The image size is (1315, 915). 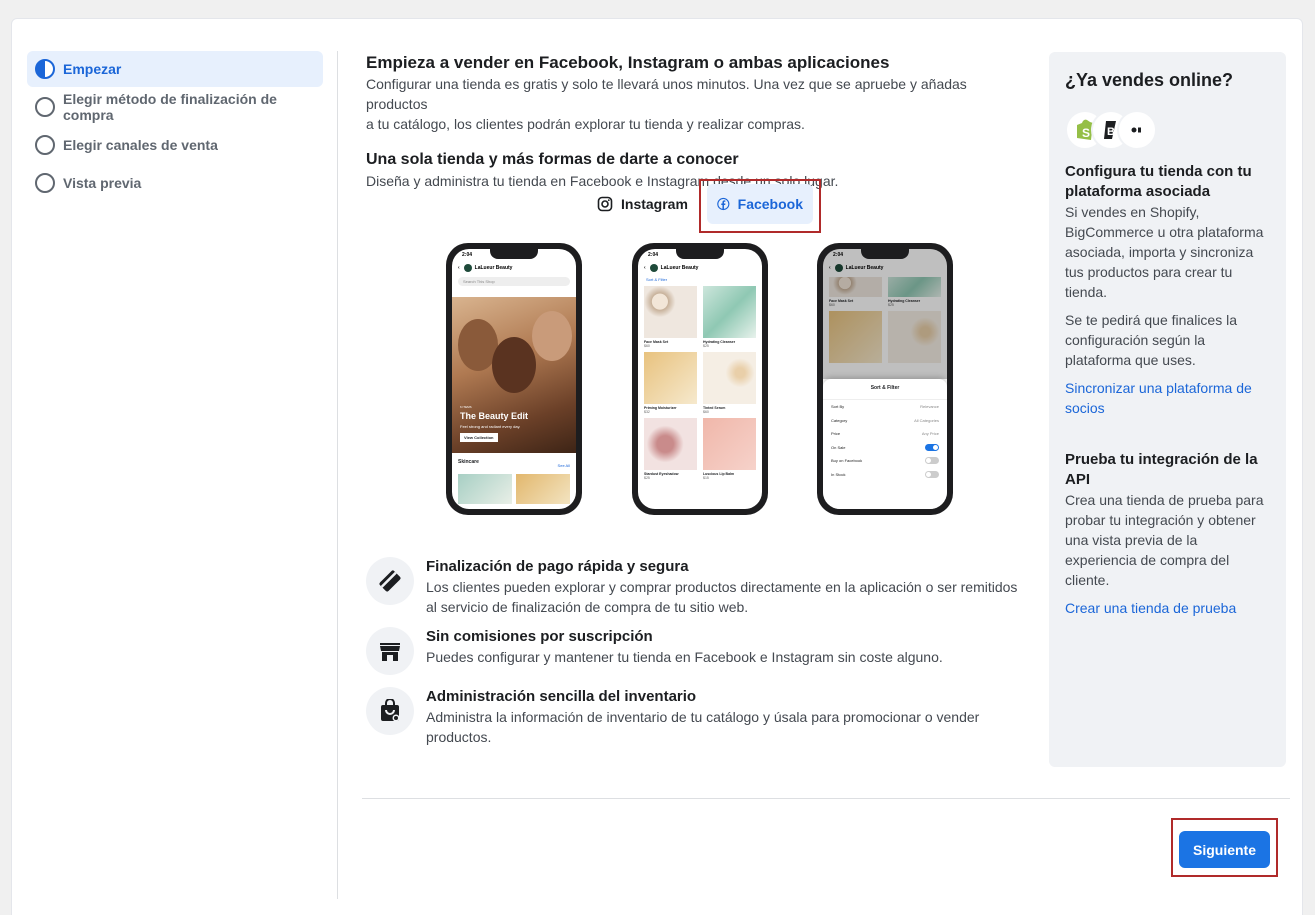 What do you see at coordinates (170, 107) in the screenshot?
I see `step-label: Elegir método de finalización de compra` at bounding box center [170, 107].